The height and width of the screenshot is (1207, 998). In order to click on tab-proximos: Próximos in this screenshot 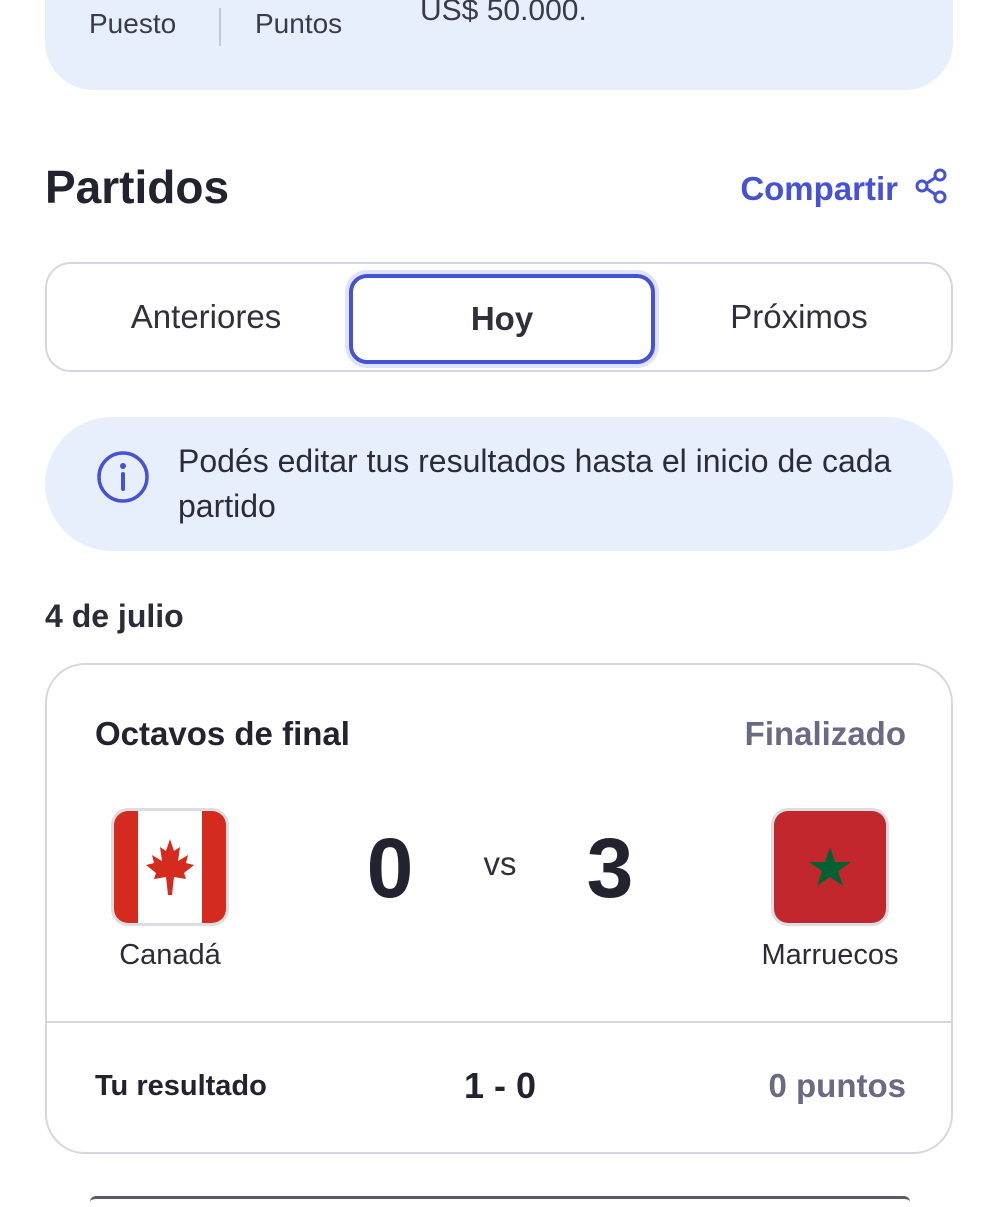, I will do `click(799, 317)`.